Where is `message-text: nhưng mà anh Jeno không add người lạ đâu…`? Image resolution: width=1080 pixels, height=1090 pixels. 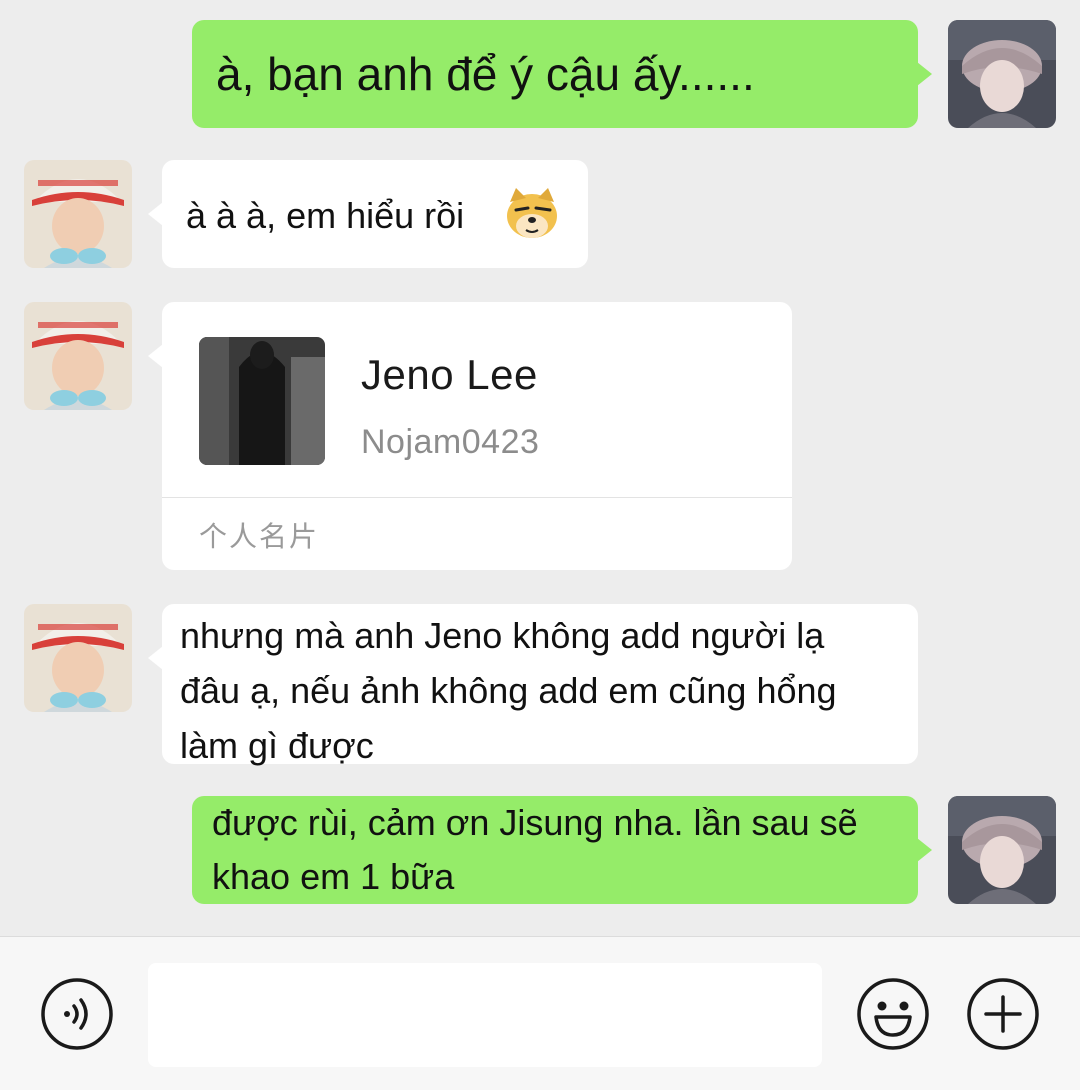 message-text: nhưng mà anh Jeno không add người lạ đâu… is located at coordinates (508, 690).